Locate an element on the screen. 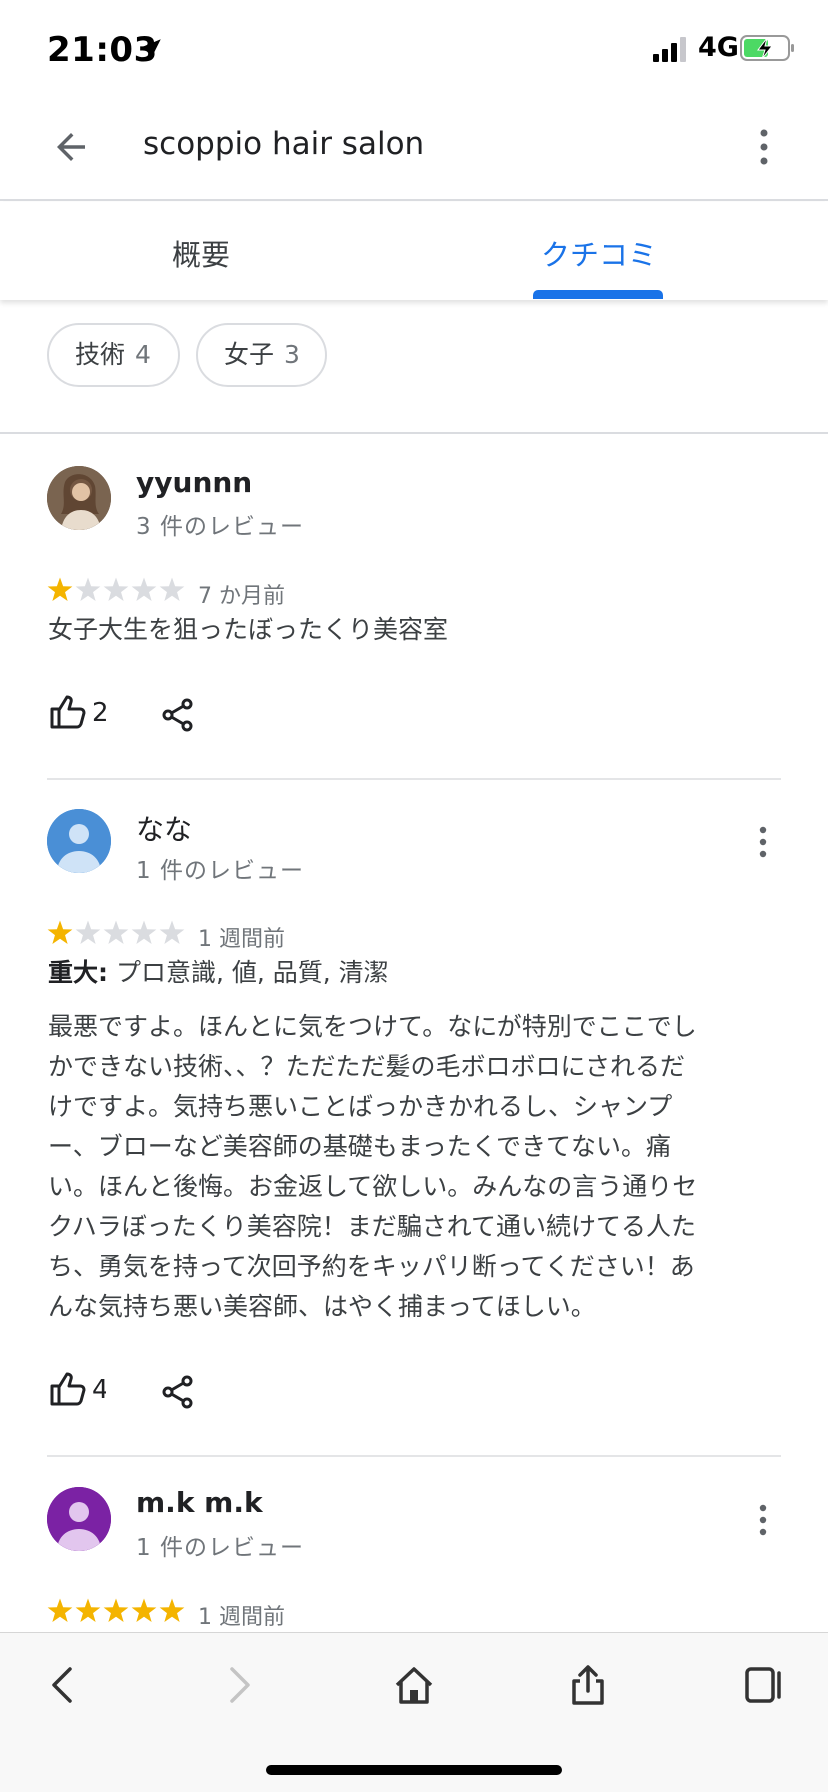 The image size is (828, 1792). review-attributes: 重大: プロ意識, 値, 品質, 清潔 is located at coordinates (218, 971).